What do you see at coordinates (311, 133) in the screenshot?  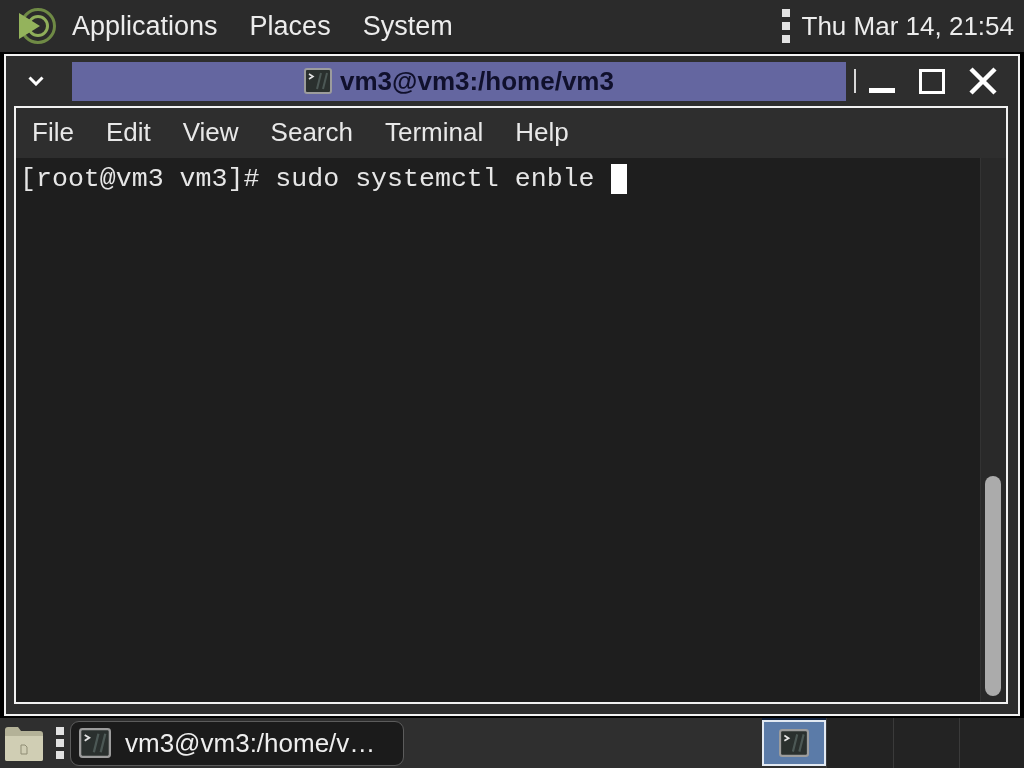 I see `menu-item: Search` at bounding box center [311, 133].